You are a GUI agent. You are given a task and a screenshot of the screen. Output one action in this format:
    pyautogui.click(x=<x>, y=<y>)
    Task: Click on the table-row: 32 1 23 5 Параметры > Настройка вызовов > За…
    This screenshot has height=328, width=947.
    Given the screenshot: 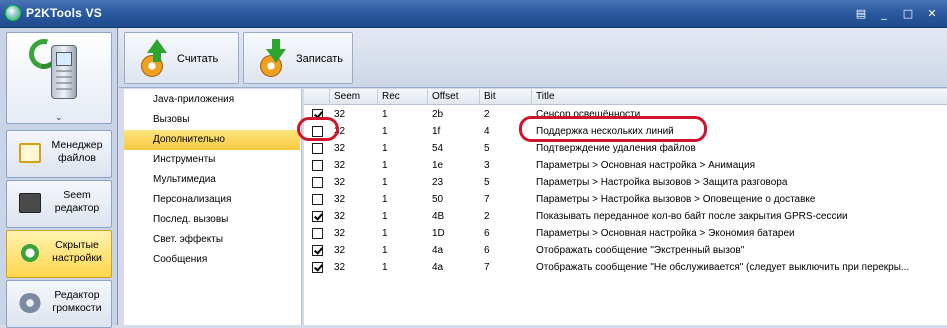 What is the action you would take?
    pyautogui.click(x=625, y=182)
    